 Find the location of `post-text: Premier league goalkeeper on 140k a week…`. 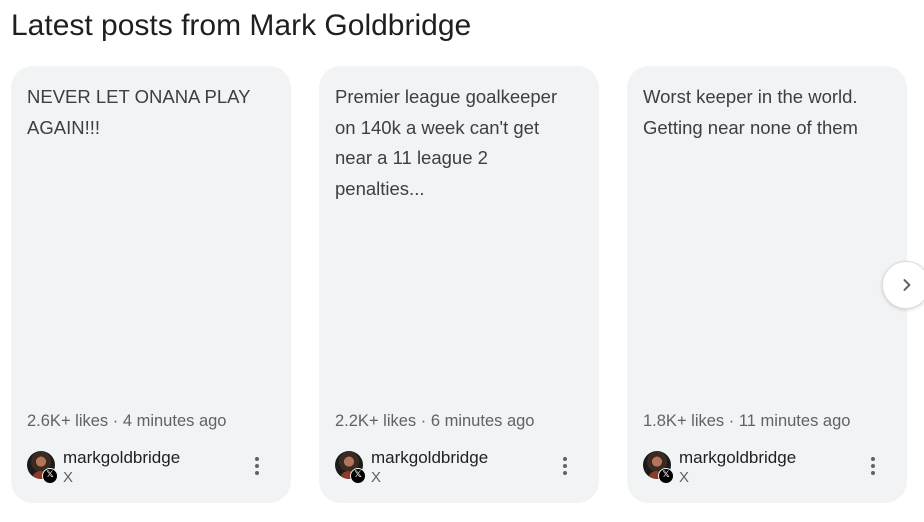

post-text: Premier league goalkeeper on 140k a week… is located at coordinates (446, 142).